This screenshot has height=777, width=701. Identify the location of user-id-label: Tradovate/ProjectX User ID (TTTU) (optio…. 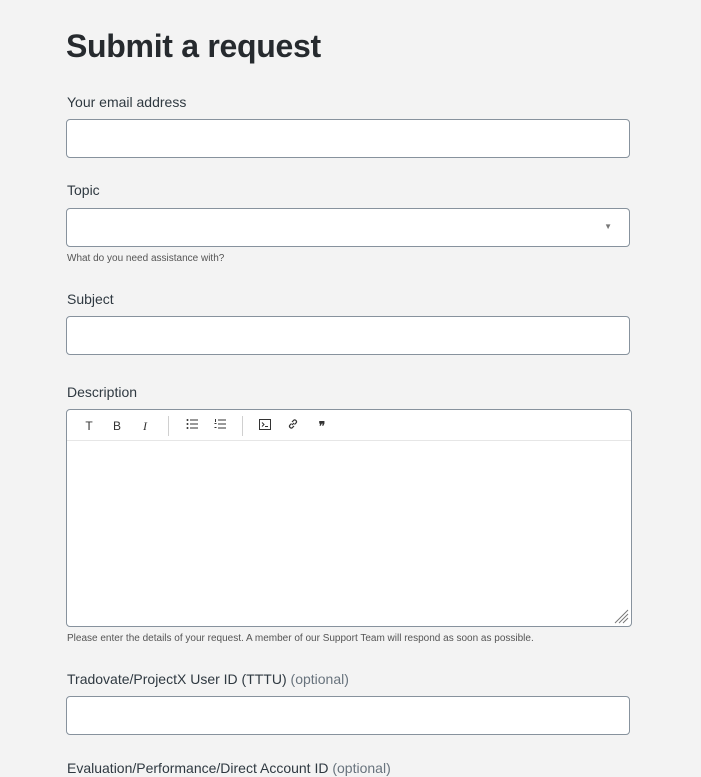
(208, 679).